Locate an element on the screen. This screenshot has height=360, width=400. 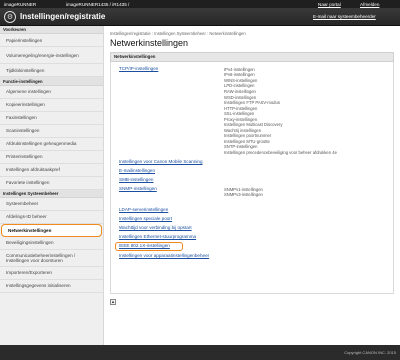
page-title: Netwerkinstellingen is located at coordinates (149, 43).